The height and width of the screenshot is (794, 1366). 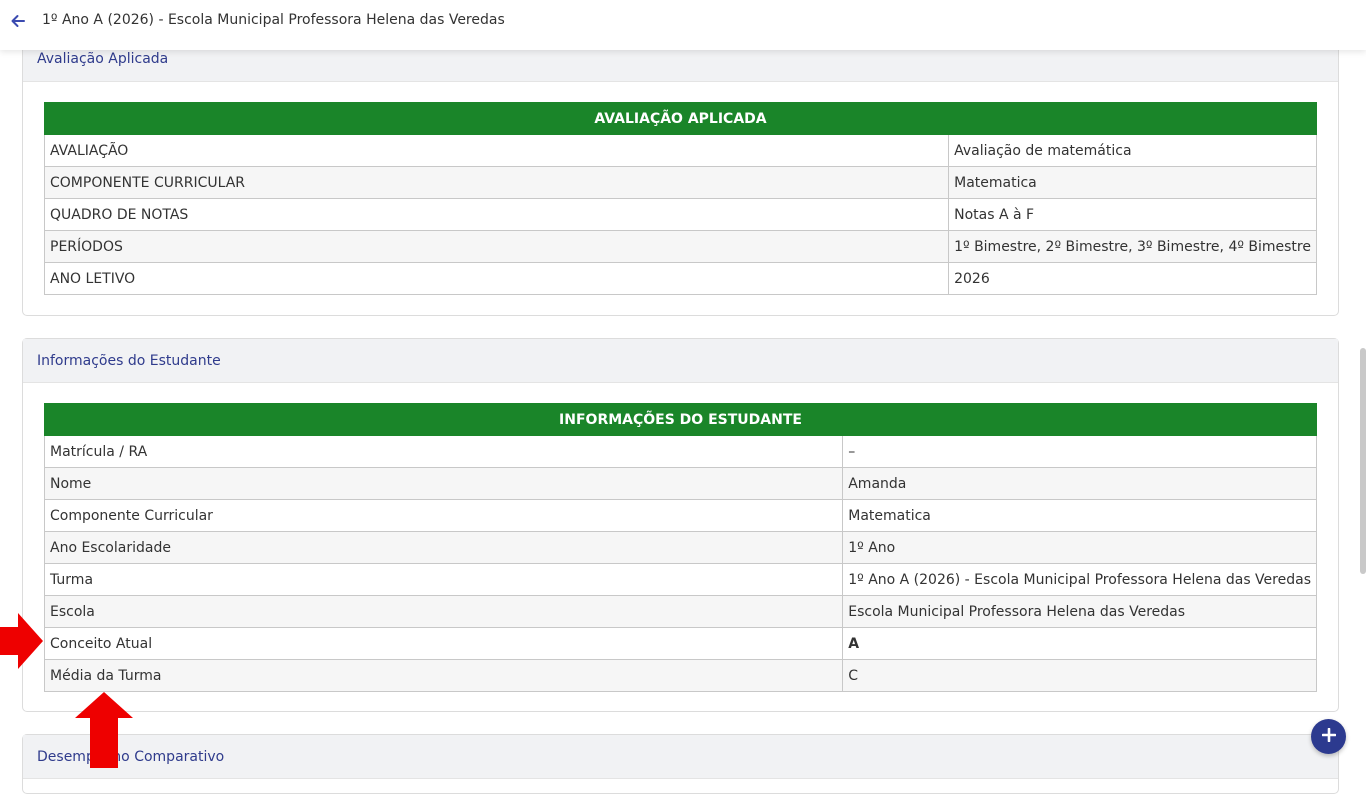 What do you see at coordinates (496, 246) in the screenshot?
I see `row-label: PERÍODOS` at bounding box center [496, 246].